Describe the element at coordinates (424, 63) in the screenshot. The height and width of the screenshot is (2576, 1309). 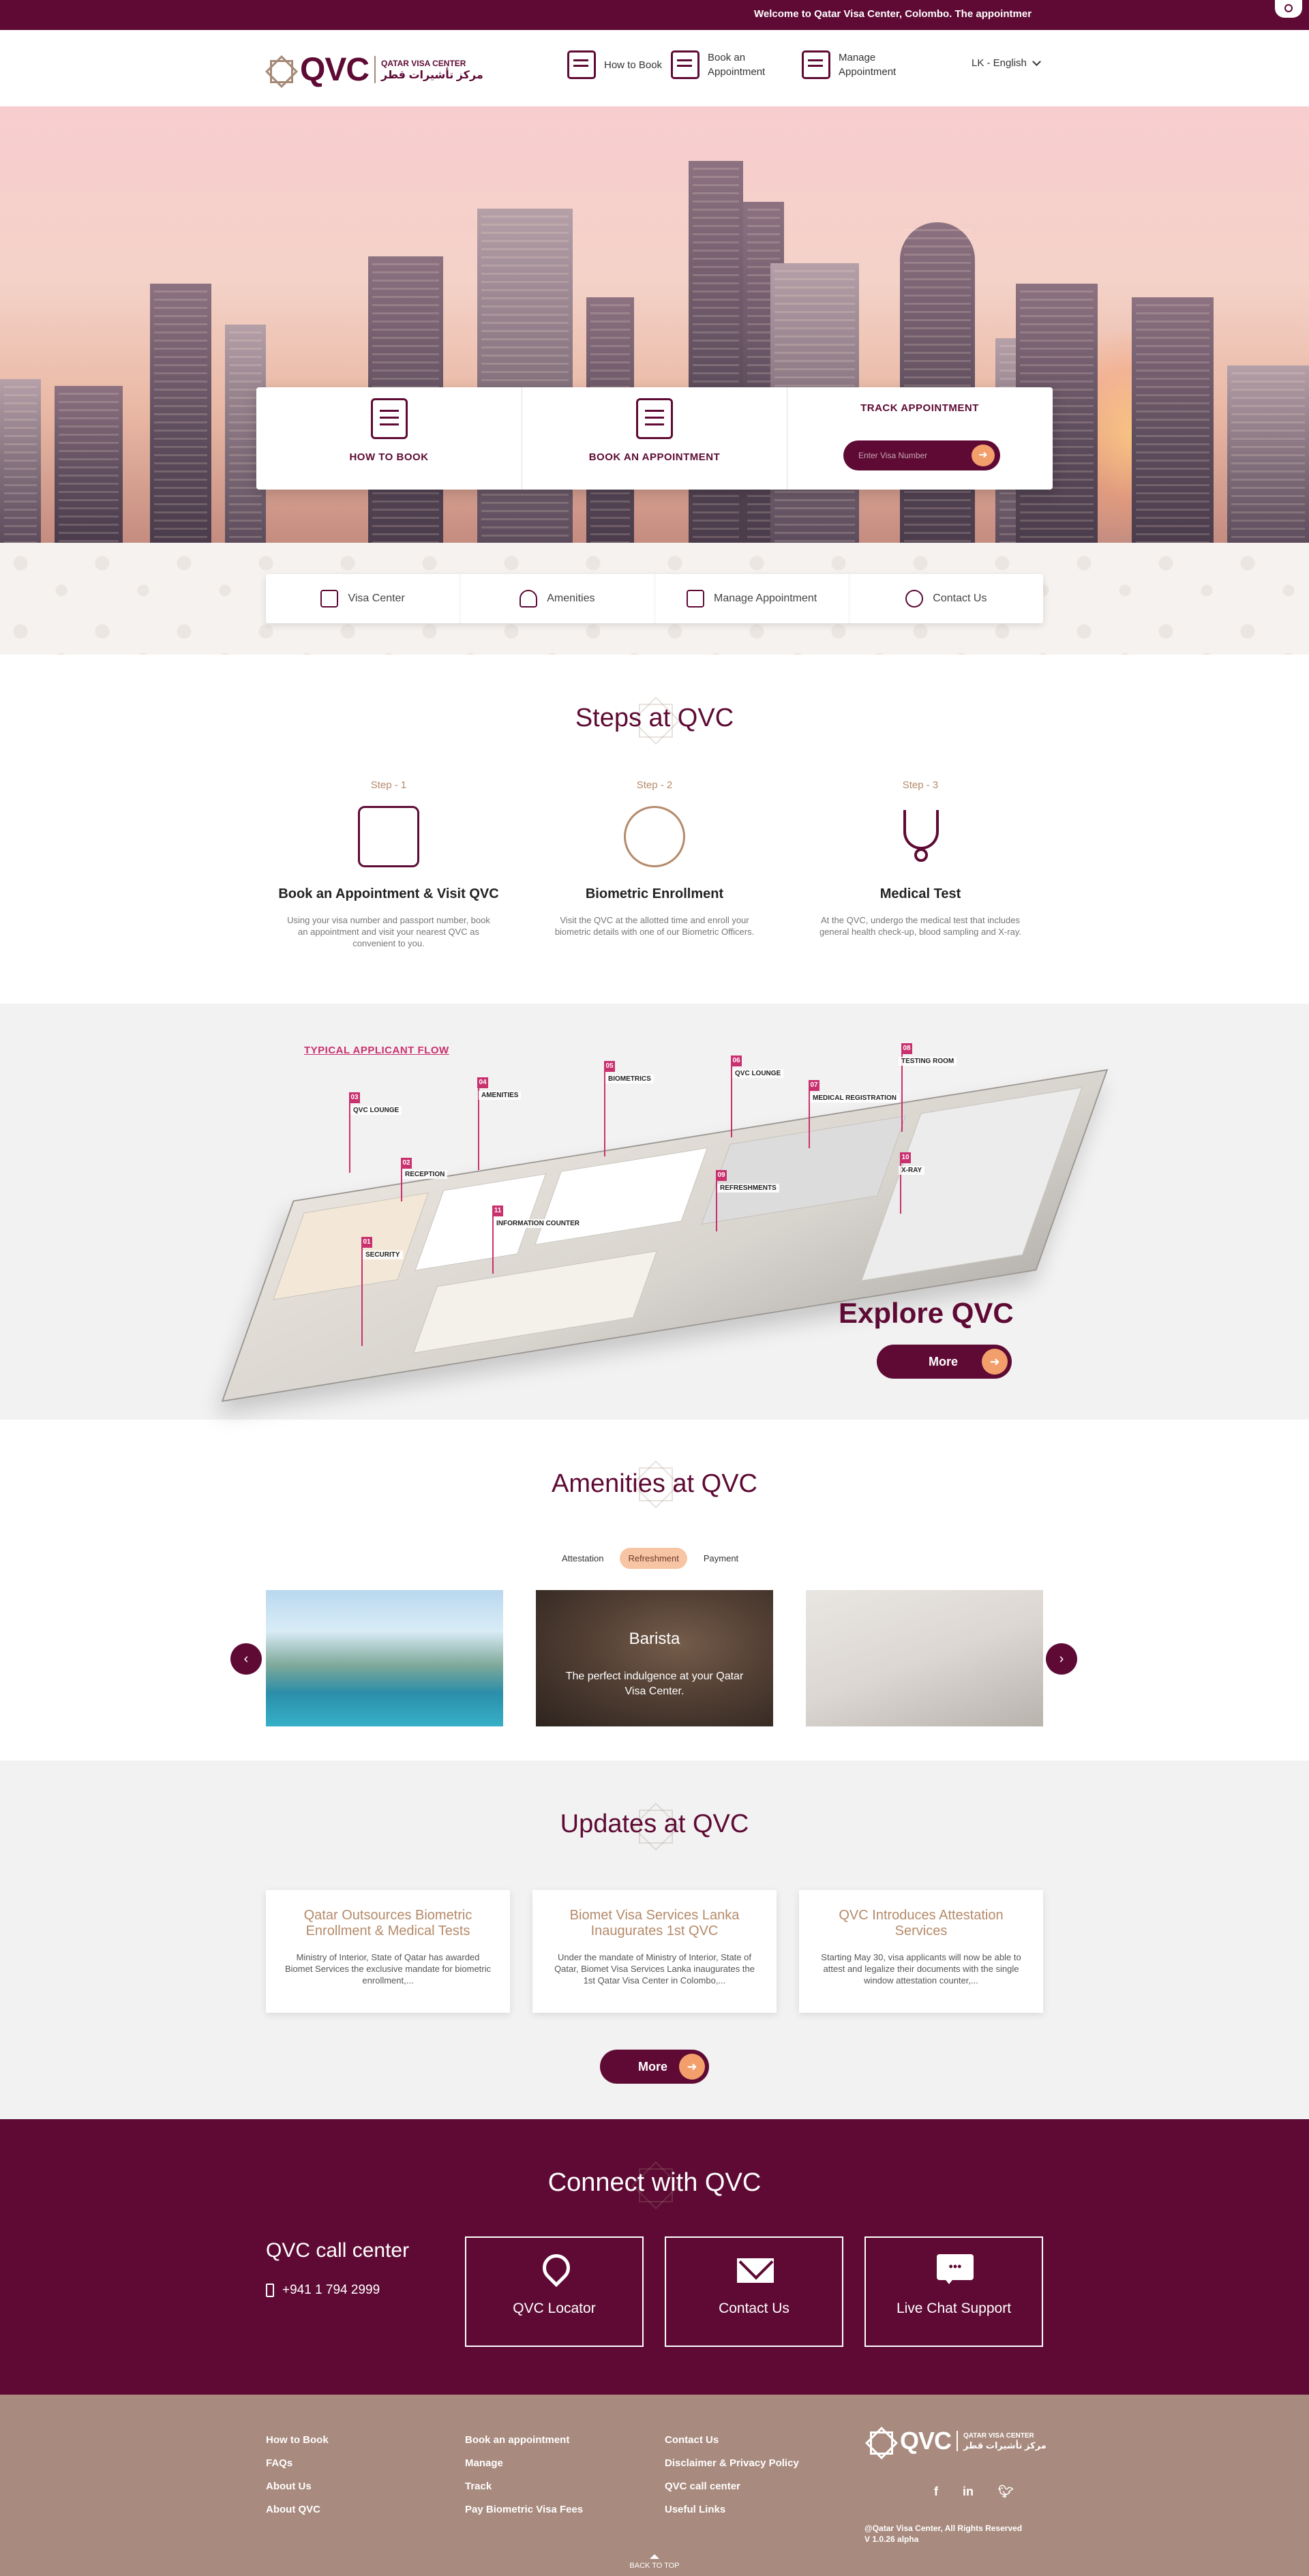
I see `logo-name-en: QATAR VISA CENTER` at that location.